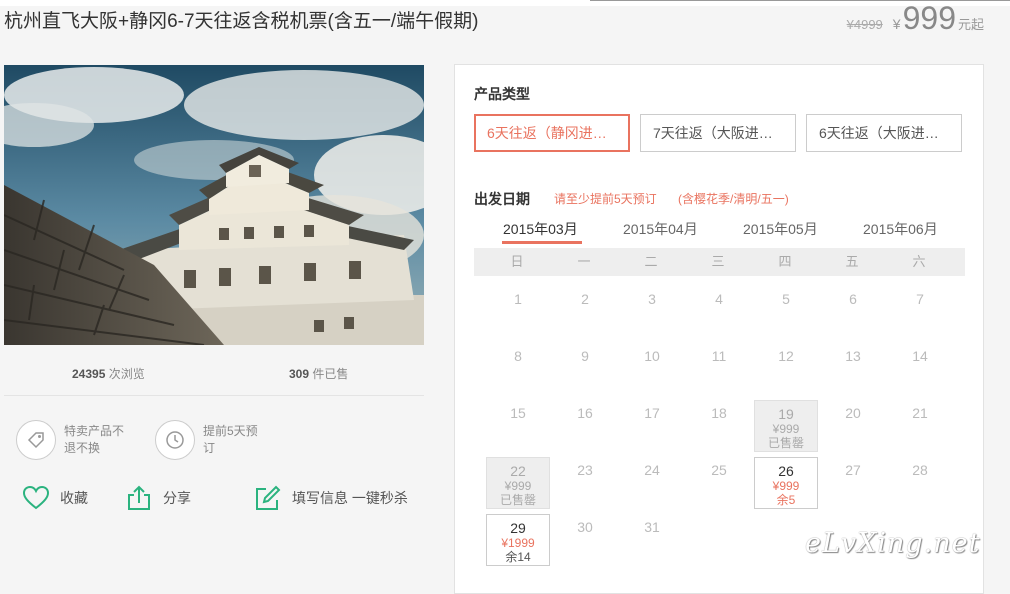  Describe the element at coordinates (920, 299) in the screenshot. I see `day-number: 7` at that location.